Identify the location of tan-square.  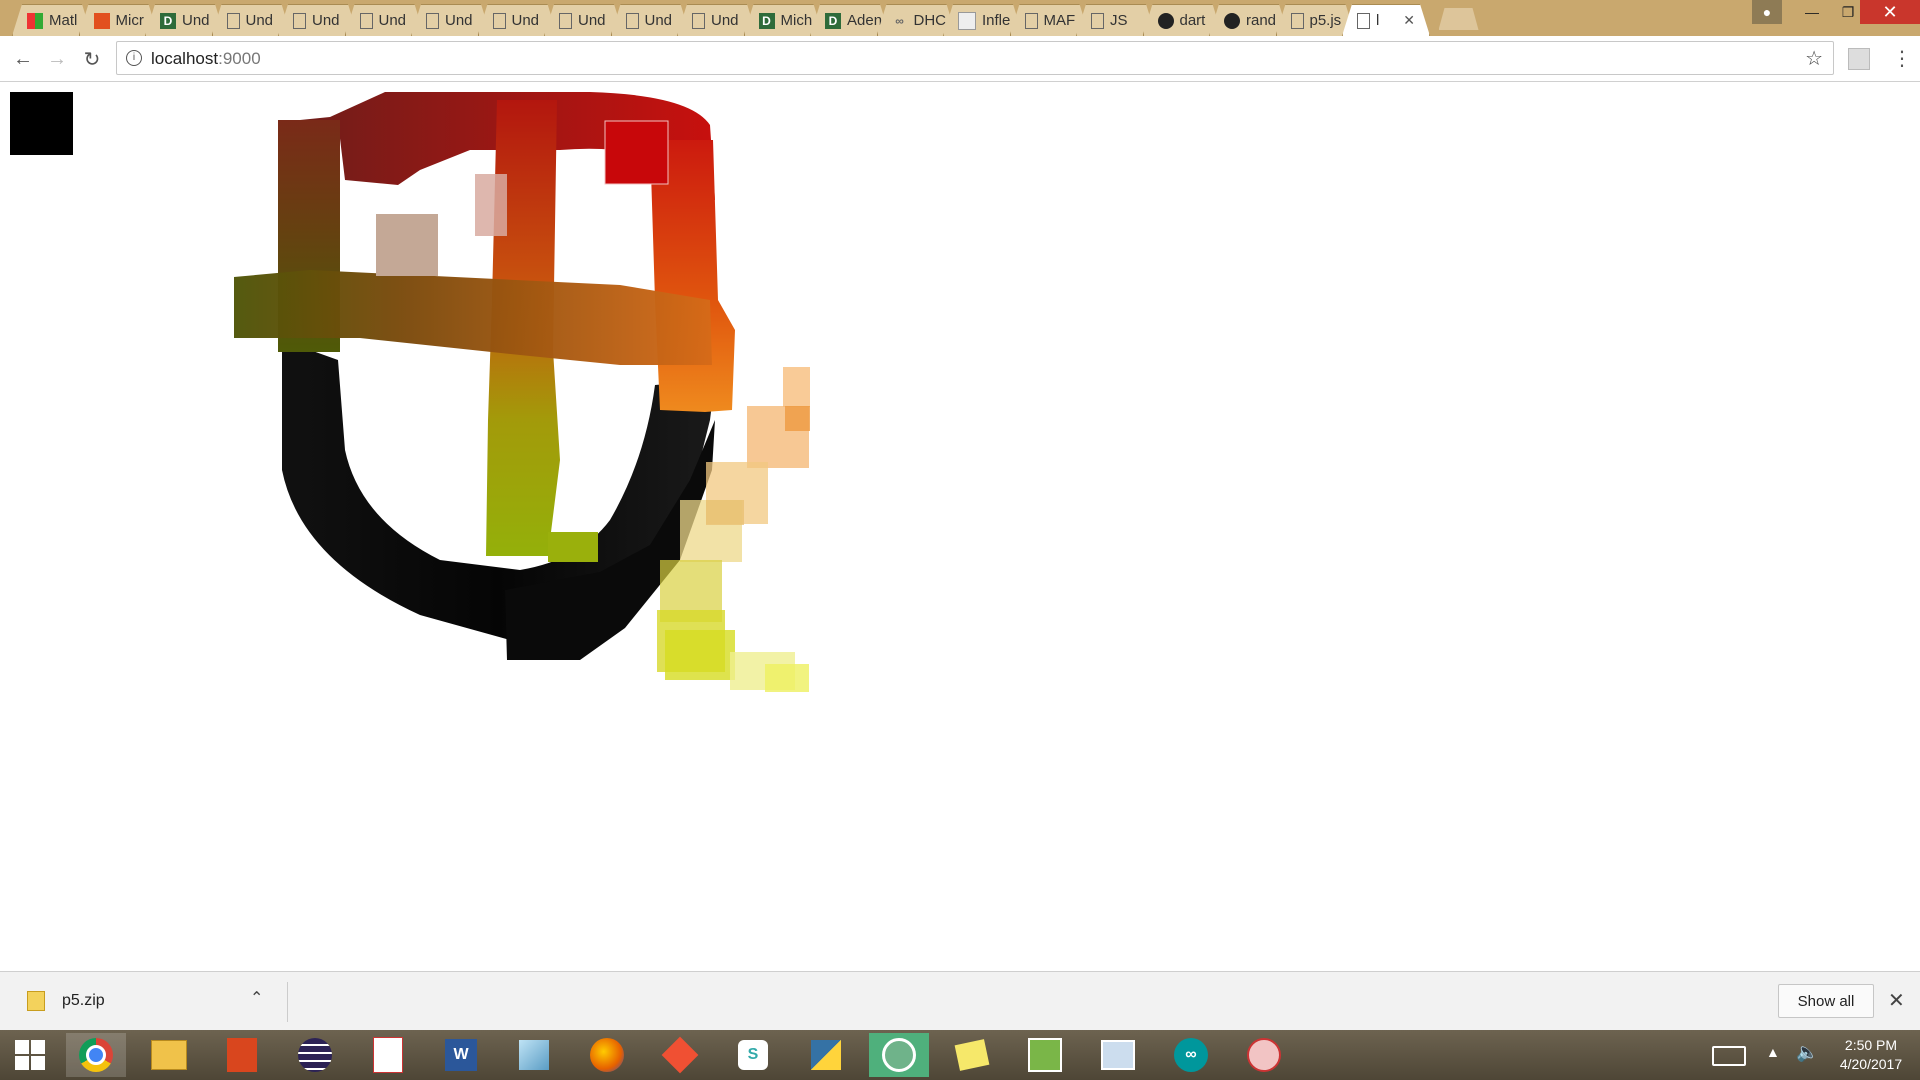
(407, 245).